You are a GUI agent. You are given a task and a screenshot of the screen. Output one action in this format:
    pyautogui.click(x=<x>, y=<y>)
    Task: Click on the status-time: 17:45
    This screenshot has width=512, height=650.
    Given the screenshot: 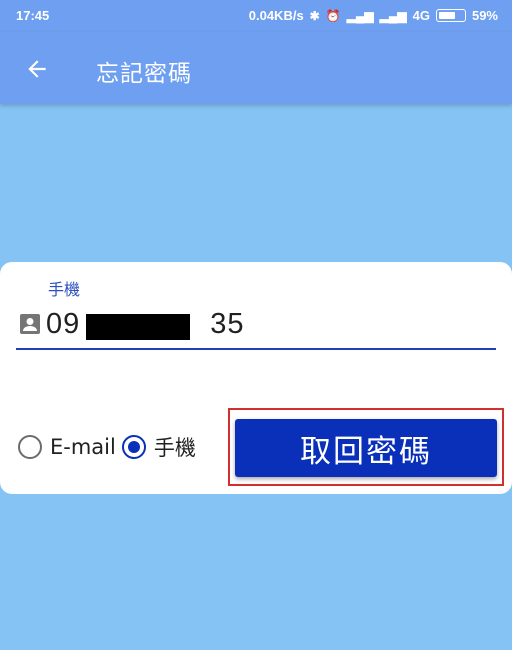 What is the action you would take?
    pyautogui.click(x=33, y=15)
    